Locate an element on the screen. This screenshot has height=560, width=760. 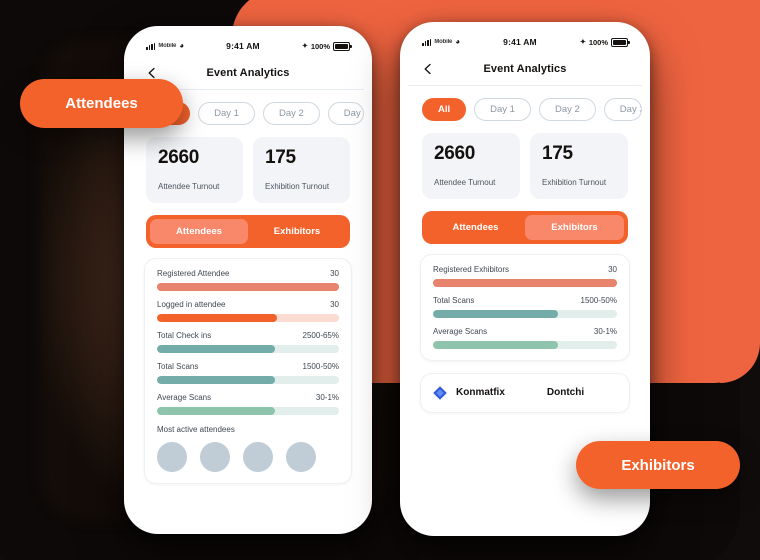
avatar-row is located at coordinates (248, 456).